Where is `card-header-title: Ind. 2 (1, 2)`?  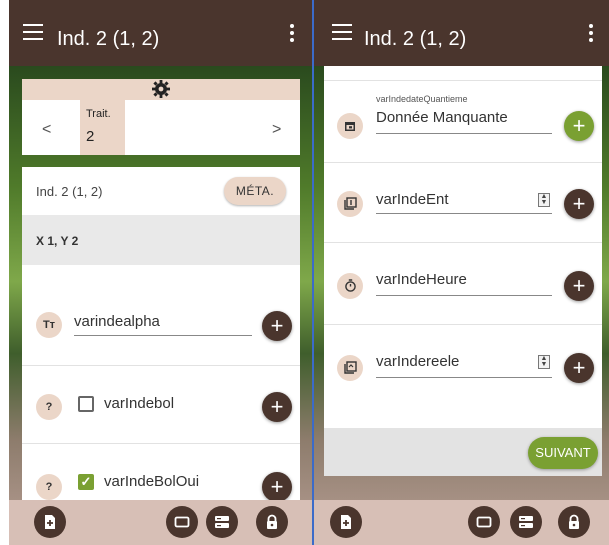 card-header-title: Ind. 2 (1, 2) is located at coordinates (69, 191).